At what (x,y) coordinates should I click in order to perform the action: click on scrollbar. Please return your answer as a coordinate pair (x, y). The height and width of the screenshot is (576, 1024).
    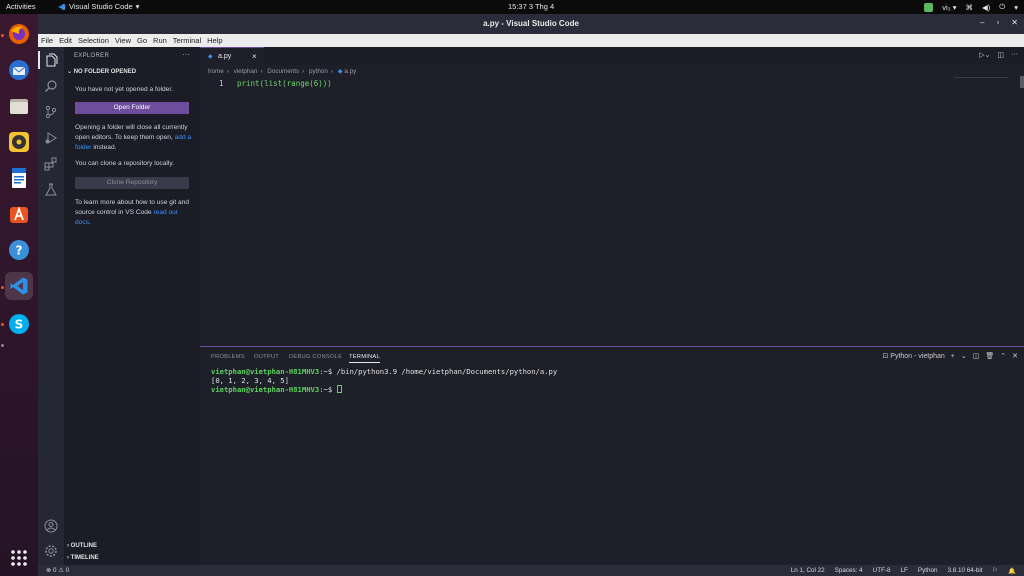
    Looking at the image, I should click on (1022, 82).